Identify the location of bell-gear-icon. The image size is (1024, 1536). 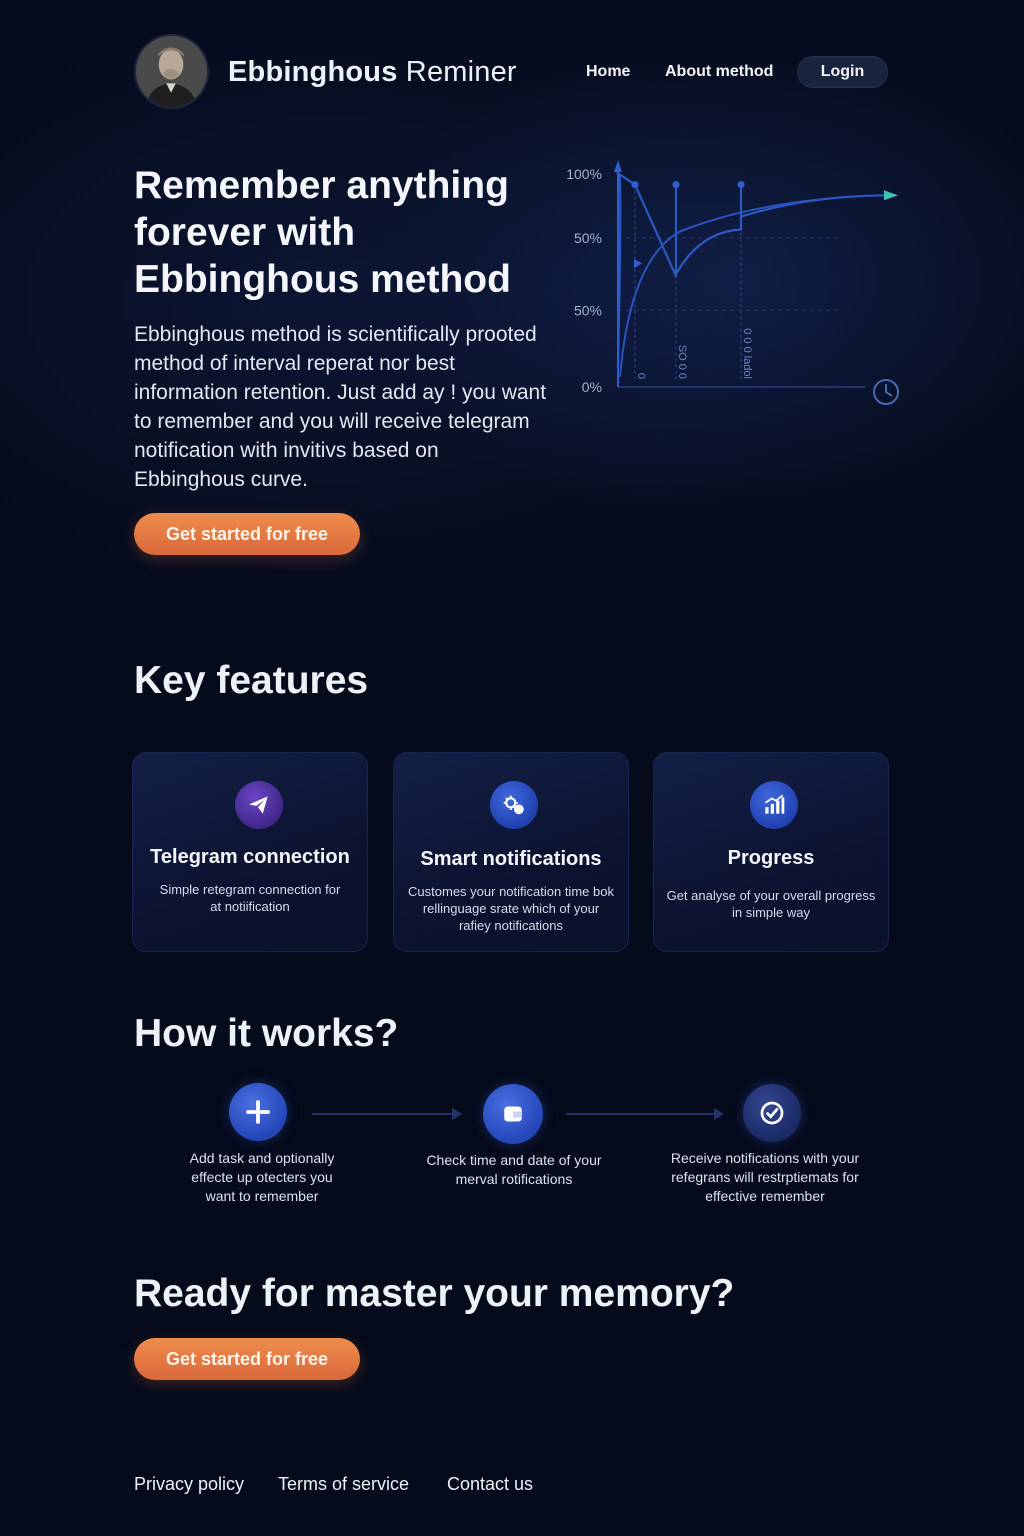
(514, 805).